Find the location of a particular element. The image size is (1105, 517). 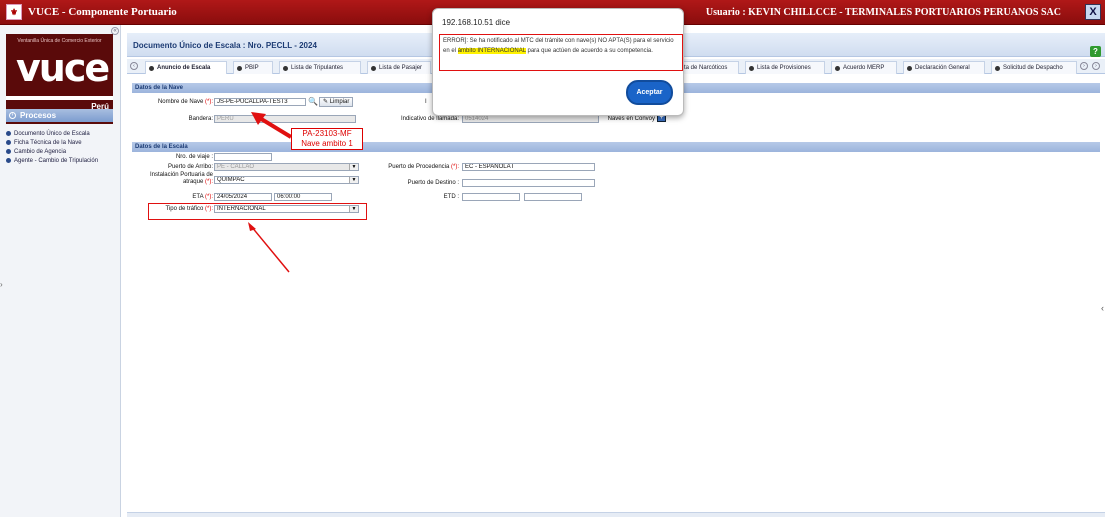

puerto-arribo-select: PE - CALLAO ▼ is located at coordinates (286, 167).